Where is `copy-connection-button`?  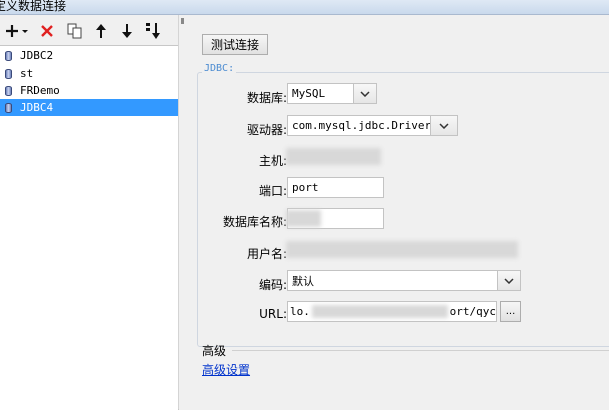
copy-connection-button is located at coordinates (75, 31).